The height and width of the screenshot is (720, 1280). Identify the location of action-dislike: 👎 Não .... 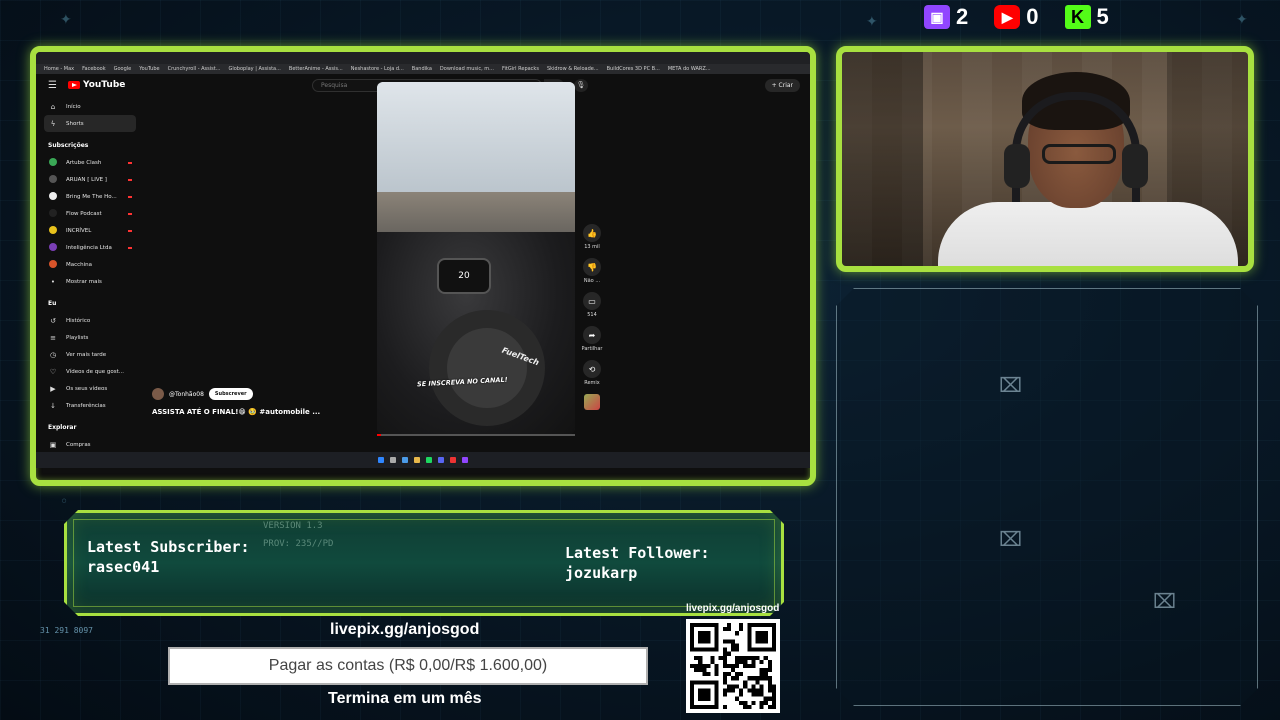
(592, 271).